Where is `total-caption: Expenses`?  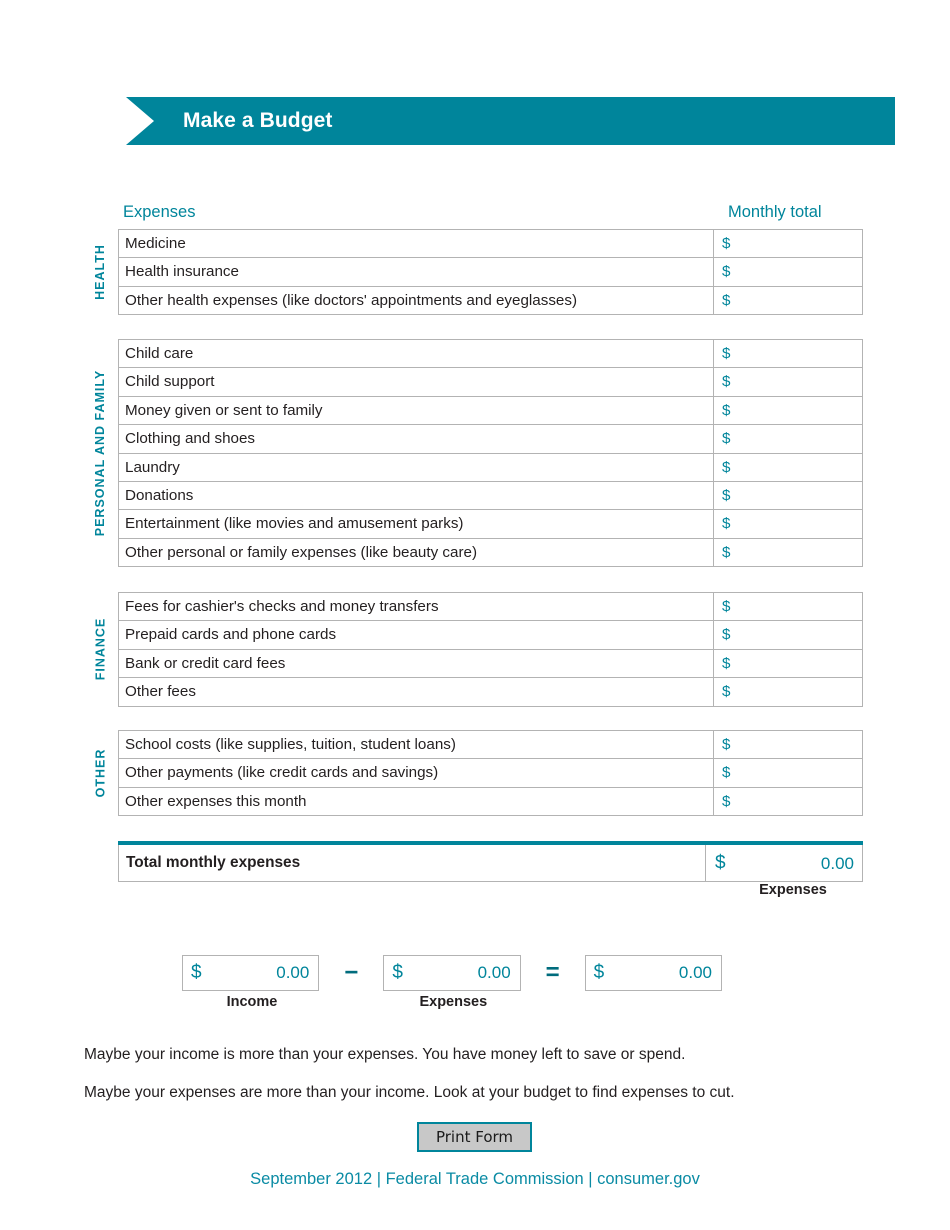
total-caption: Expenses is located at coordinates (793, 890).